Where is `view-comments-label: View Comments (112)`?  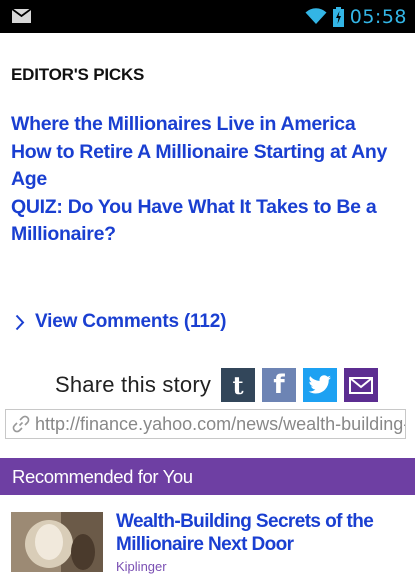
view-comments-label: View Comments (112) is located at coordinates (131, 321).